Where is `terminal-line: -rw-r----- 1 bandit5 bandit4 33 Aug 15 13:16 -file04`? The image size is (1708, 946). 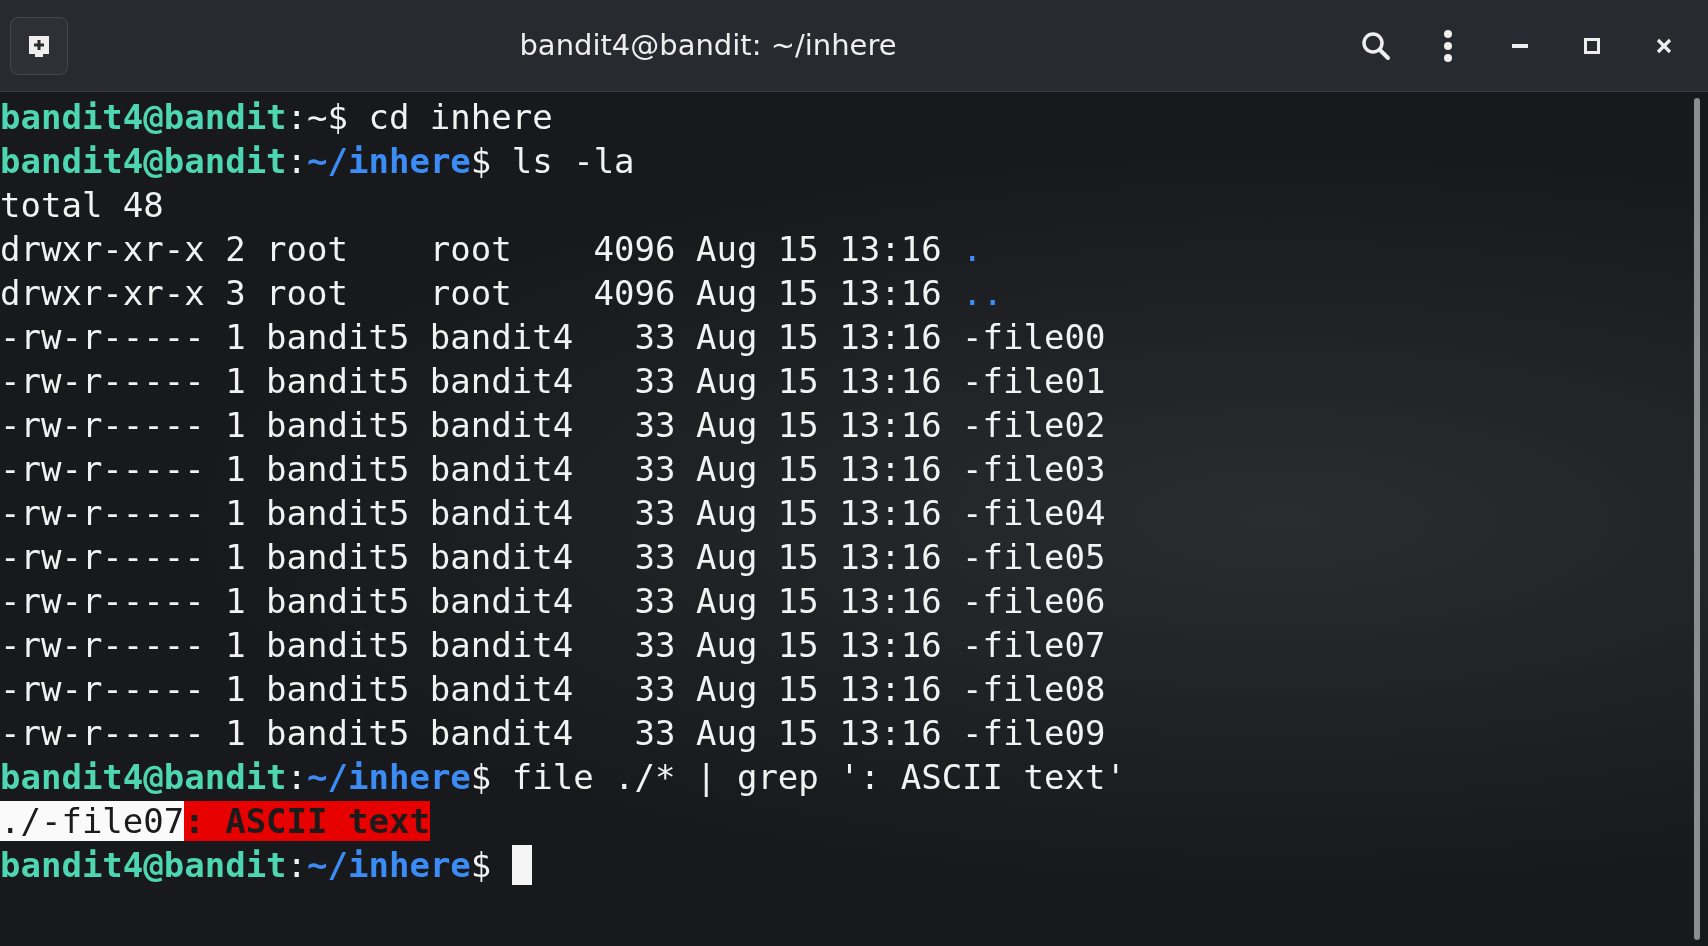
terminal-line: -rw-r----- 1 bandit5 bandit4 33 Aug 15 13:16 -file04 is located at coordinates (553, 513).